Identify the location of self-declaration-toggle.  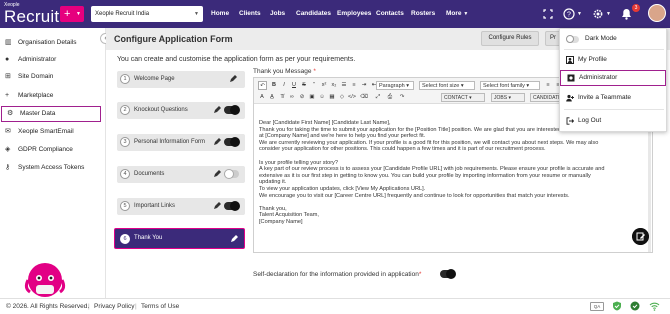
(448, 274).